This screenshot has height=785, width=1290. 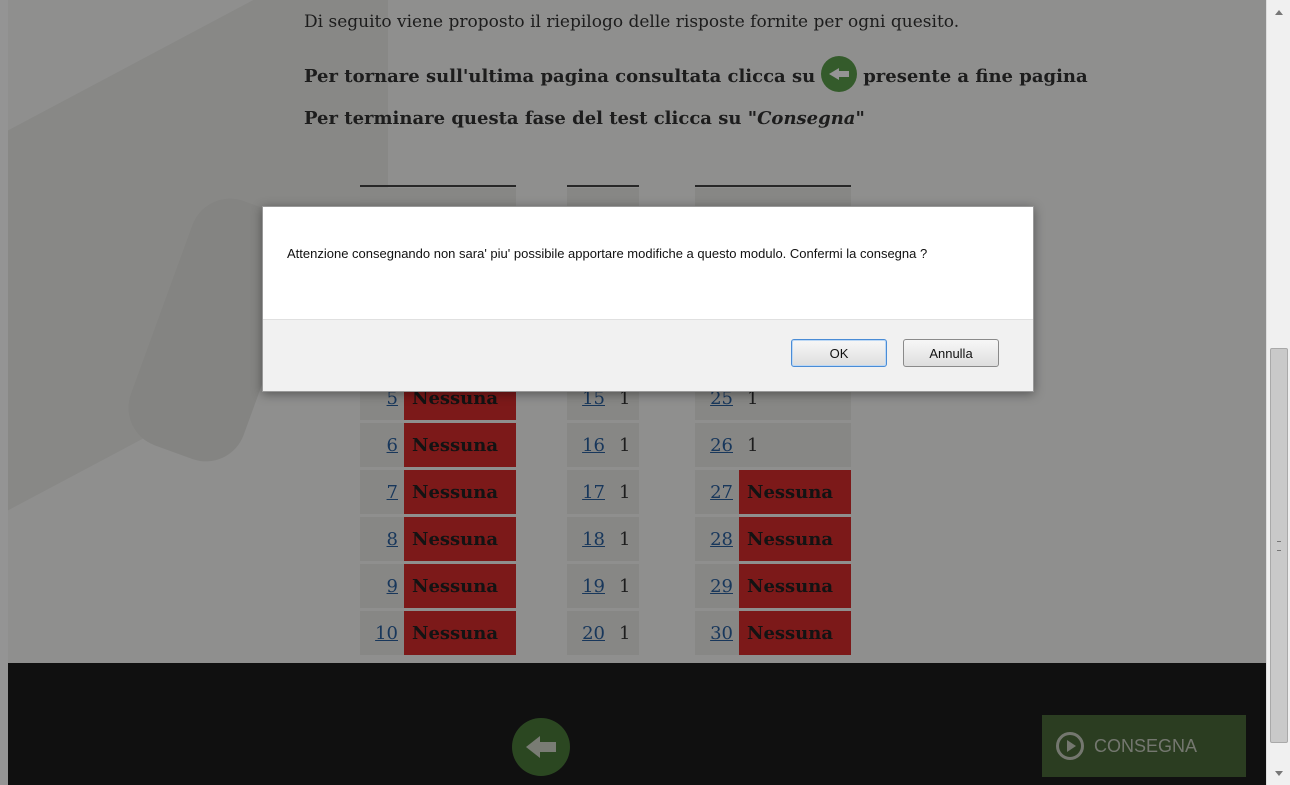 What do you see at coordinates (1278, 10) in the screenshot?
I see `scroll-up-arrow-icon` at bounding box center [1278, 10].